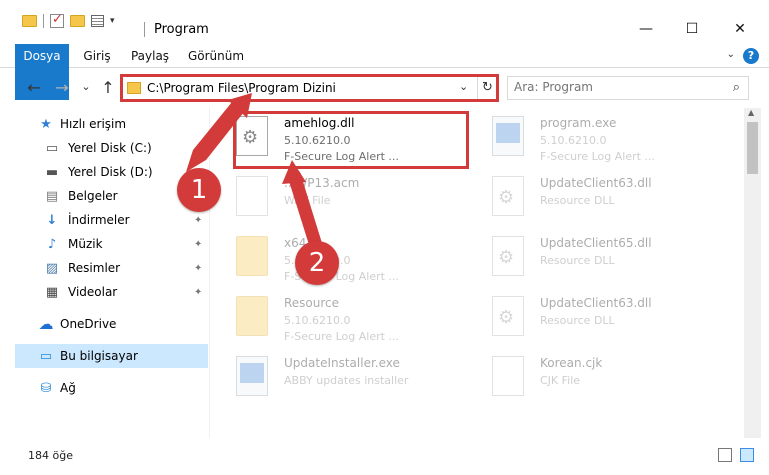 This screenshot has height=475, width=769. I want to click on sidebar-item-quick-access: ★ Hızlı erişim, so click(104, 124).